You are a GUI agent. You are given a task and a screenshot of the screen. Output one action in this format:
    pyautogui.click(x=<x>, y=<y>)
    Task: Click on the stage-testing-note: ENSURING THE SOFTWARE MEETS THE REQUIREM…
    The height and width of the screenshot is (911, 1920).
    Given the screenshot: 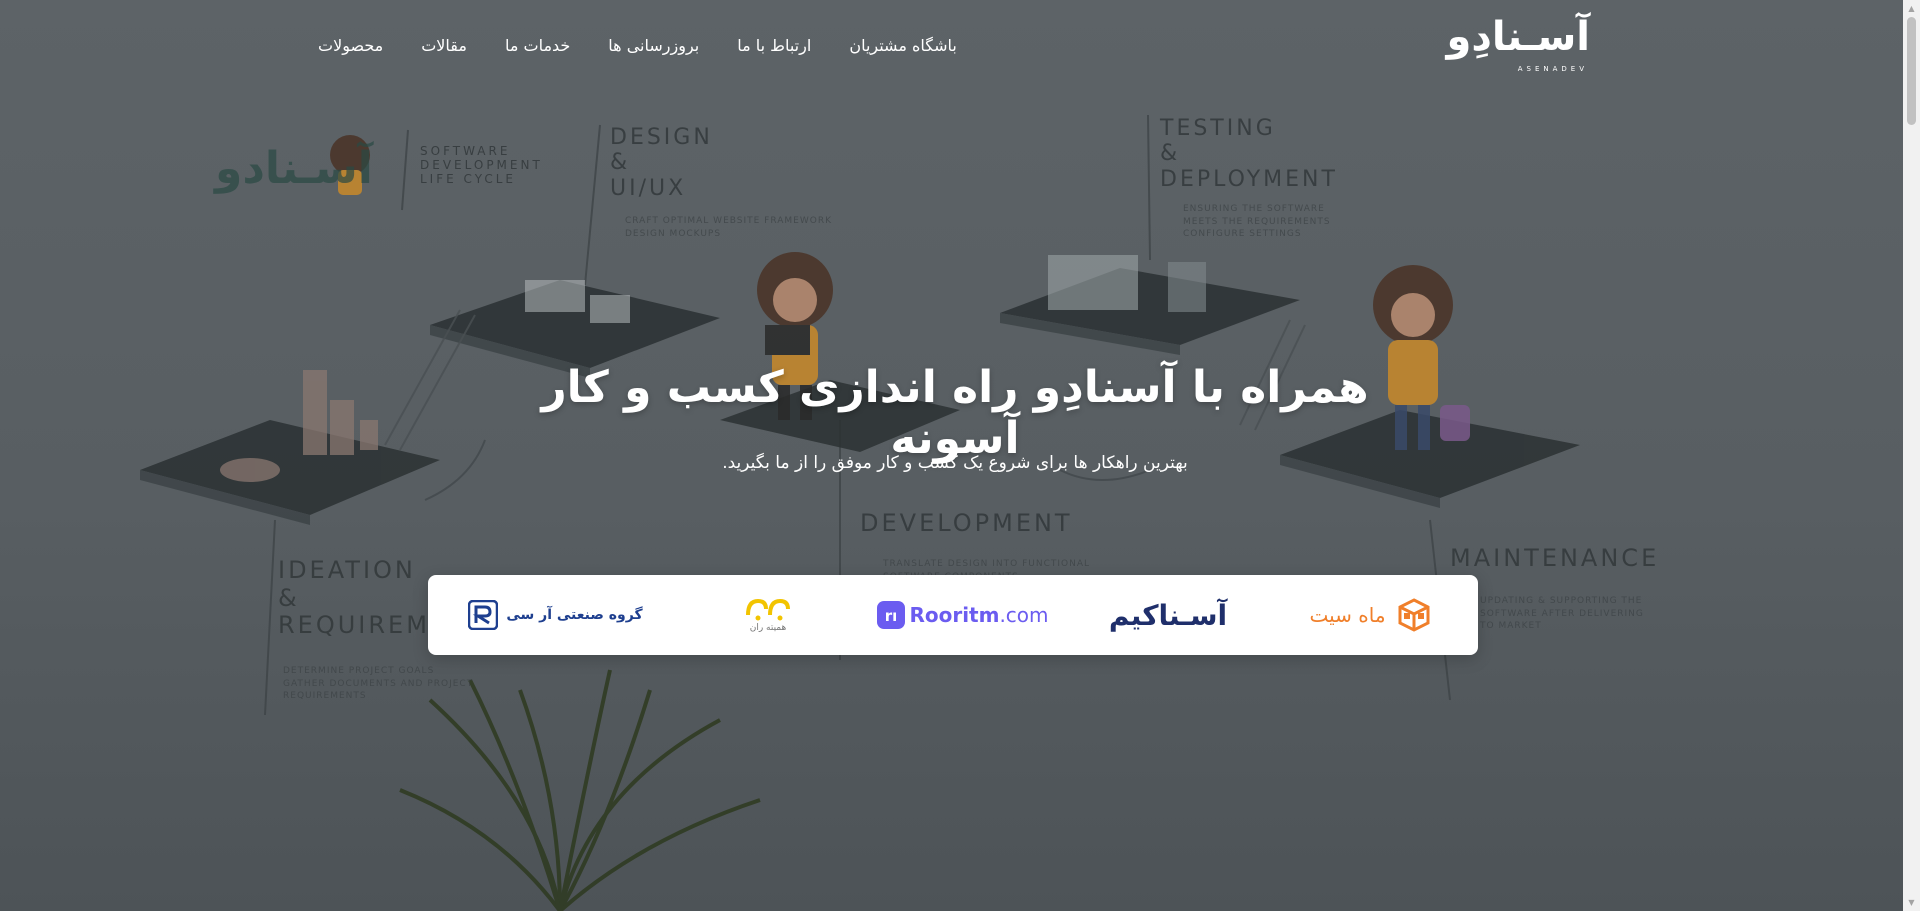 What is the action you would take?
    pyautogui.click(x=1257, y=222)
    